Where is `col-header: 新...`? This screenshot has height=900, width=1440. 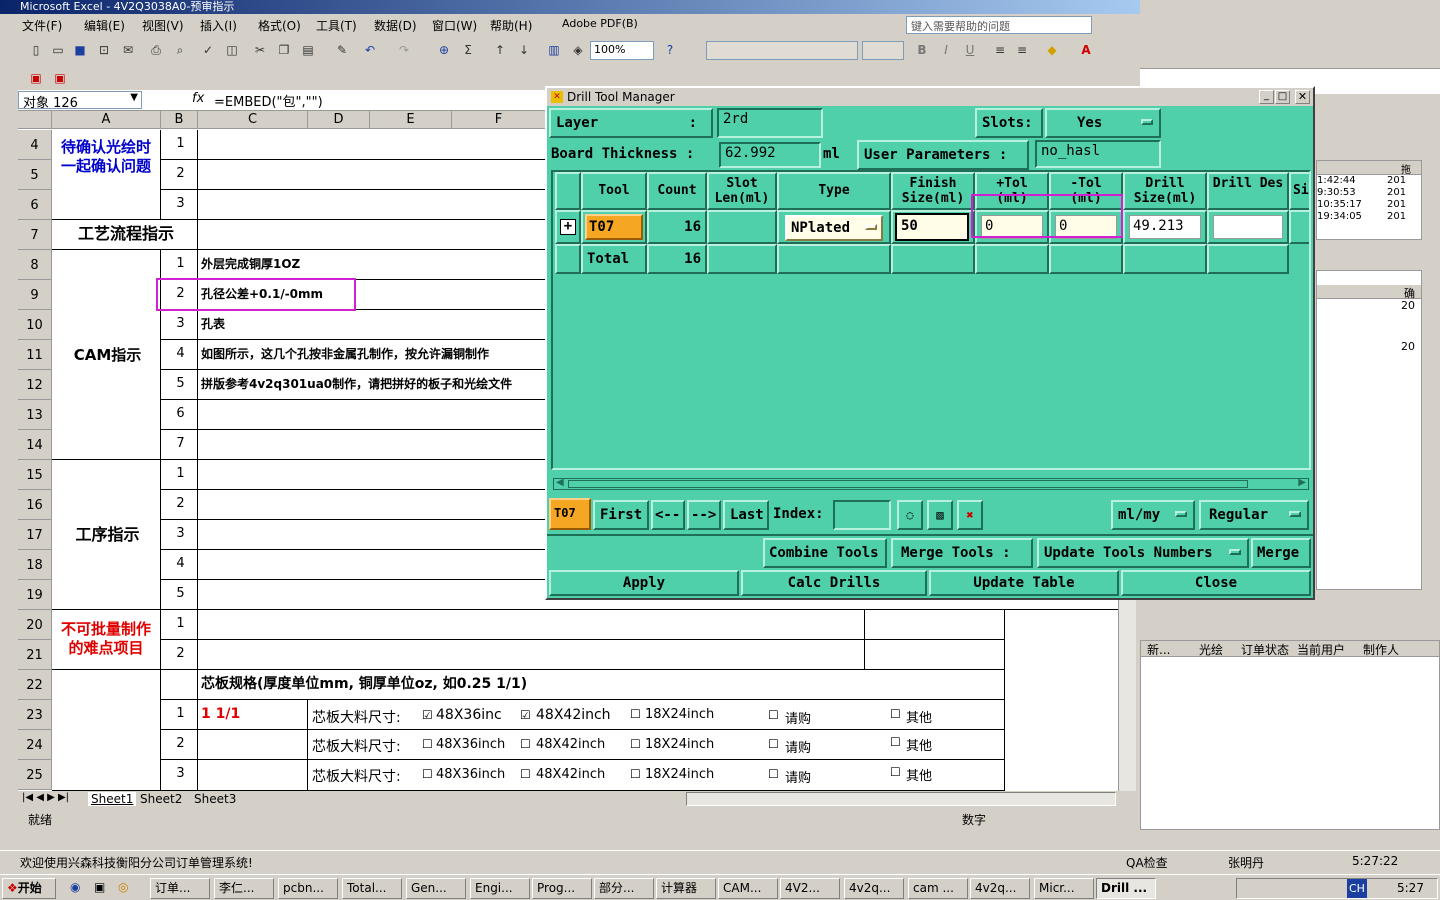 col-header: 新... is located at coordinates (1158, 649).